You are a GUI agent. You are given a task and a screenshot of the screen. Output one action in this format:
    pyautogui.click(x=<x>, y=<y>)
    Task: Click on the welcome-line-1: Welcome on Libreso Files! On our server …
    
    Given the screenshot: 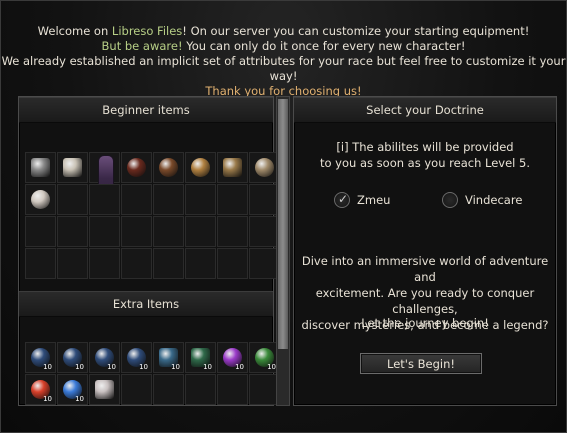 What is the action you would take?
    pyautogui.click(x=283, y=31)
    